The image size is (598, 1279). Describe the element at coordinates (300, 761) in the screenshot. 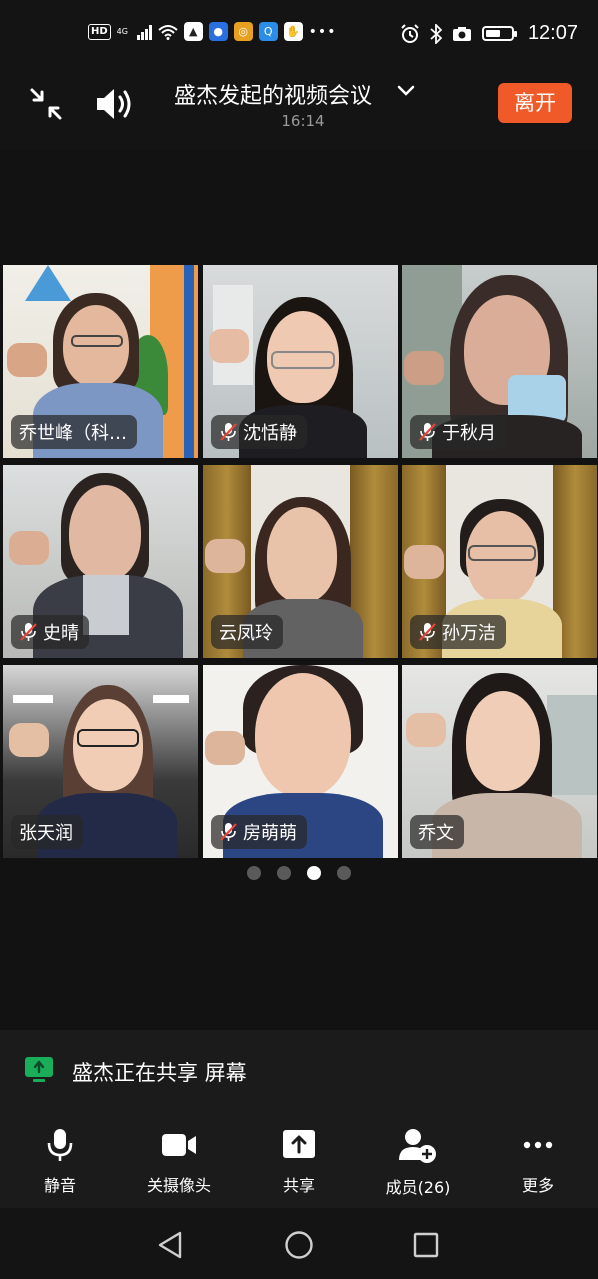

I see `video-tile: 房萌萌` at that location.